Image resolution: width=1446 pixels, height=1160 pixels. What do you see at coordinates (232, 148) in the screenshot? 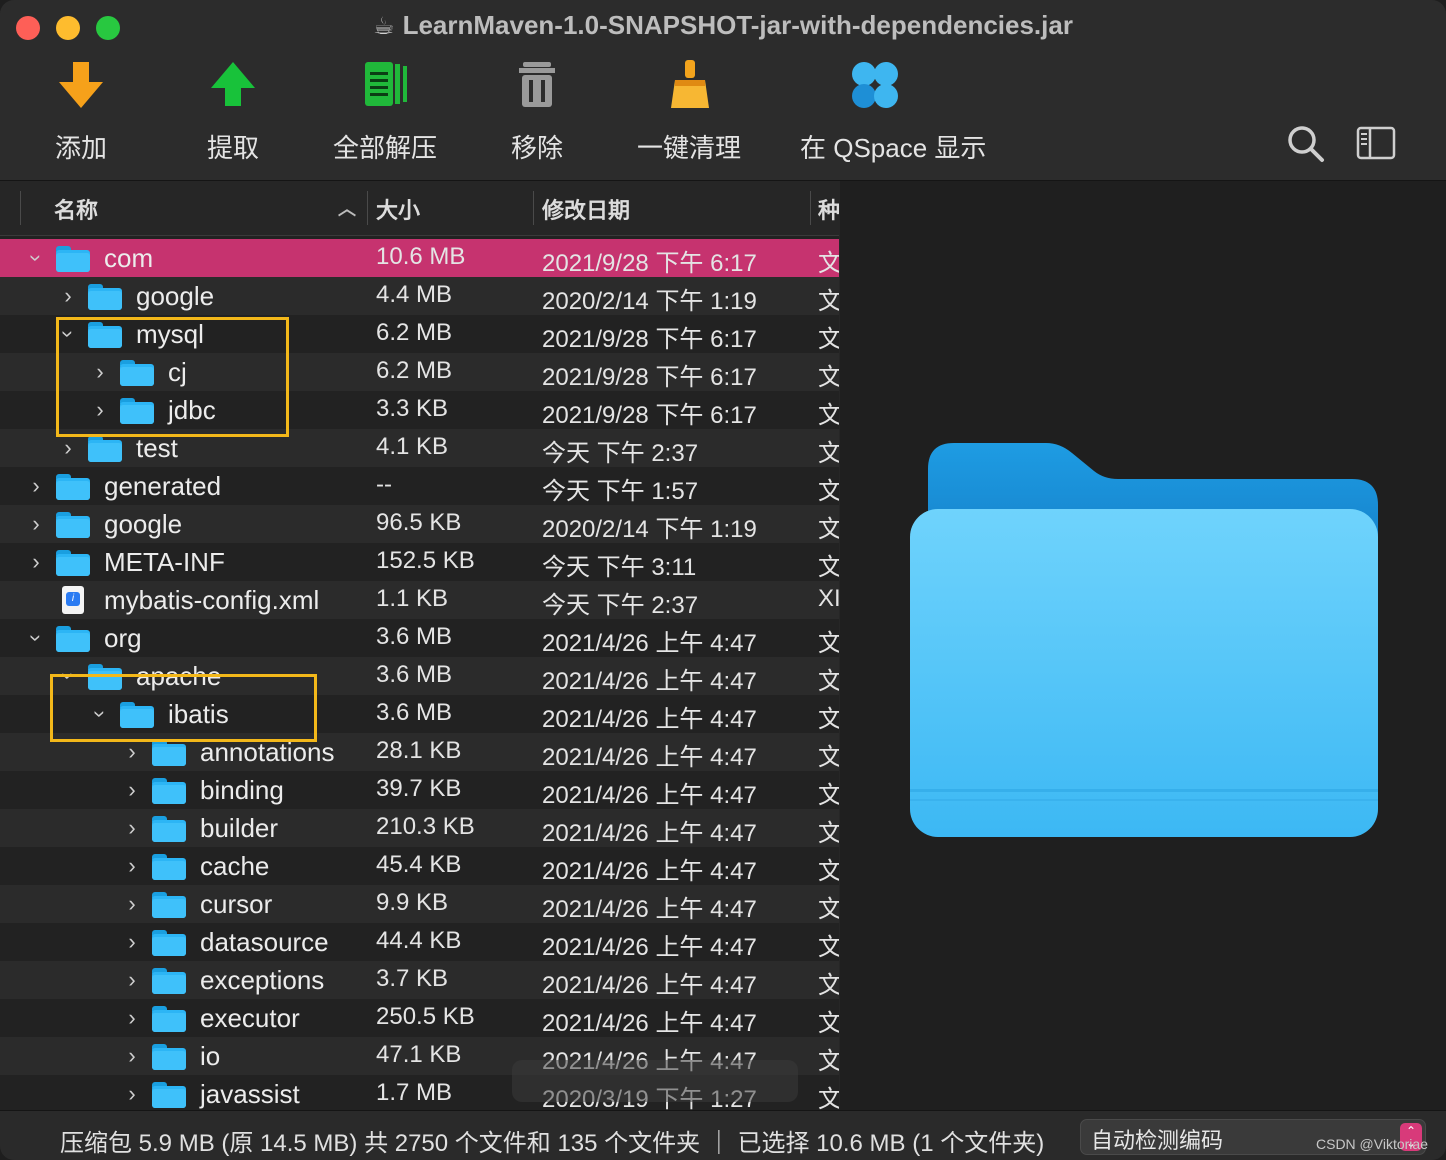
I see `extract-label: 提取` at bounding box center [232, 148].